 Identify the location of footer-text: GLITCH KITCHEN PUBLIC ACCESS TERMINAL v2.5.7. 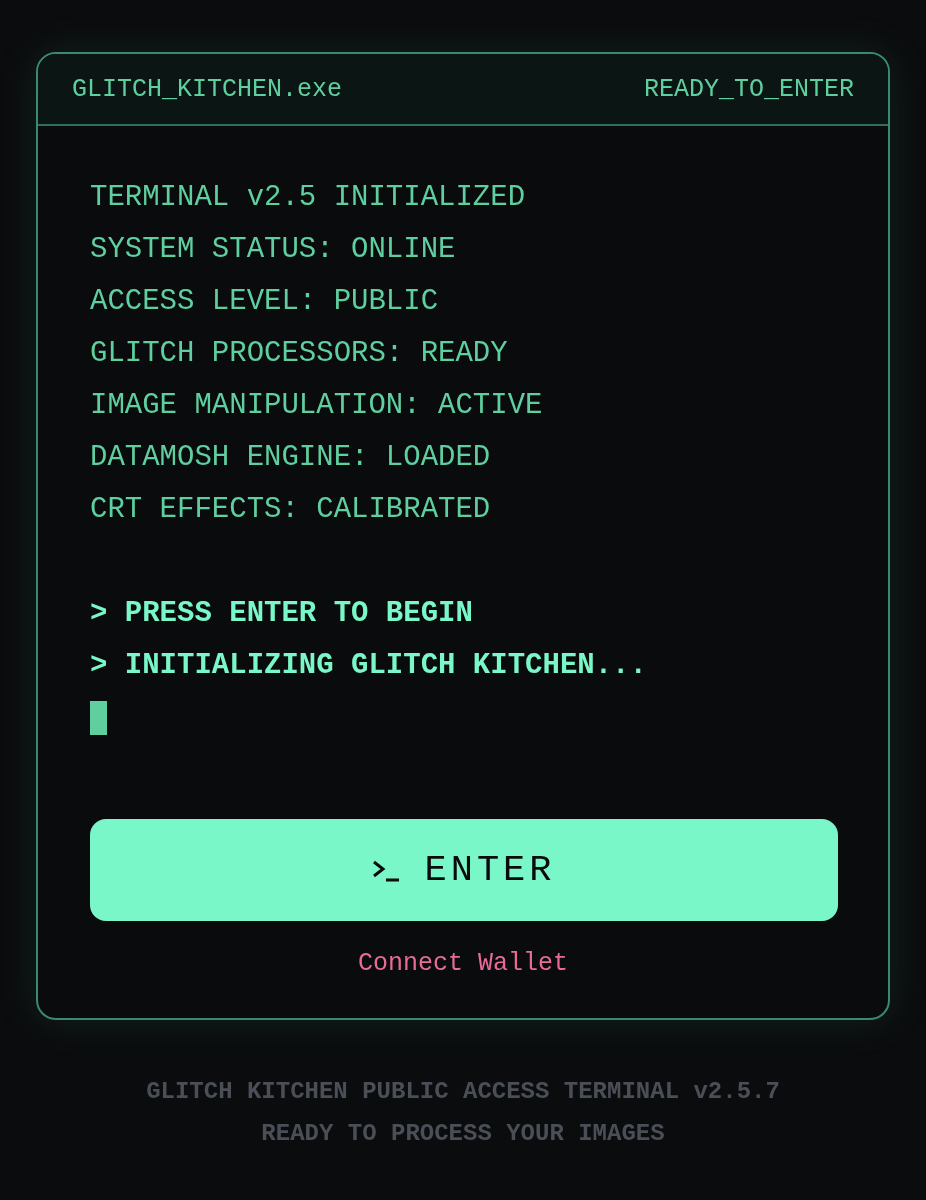
(463, 1092).